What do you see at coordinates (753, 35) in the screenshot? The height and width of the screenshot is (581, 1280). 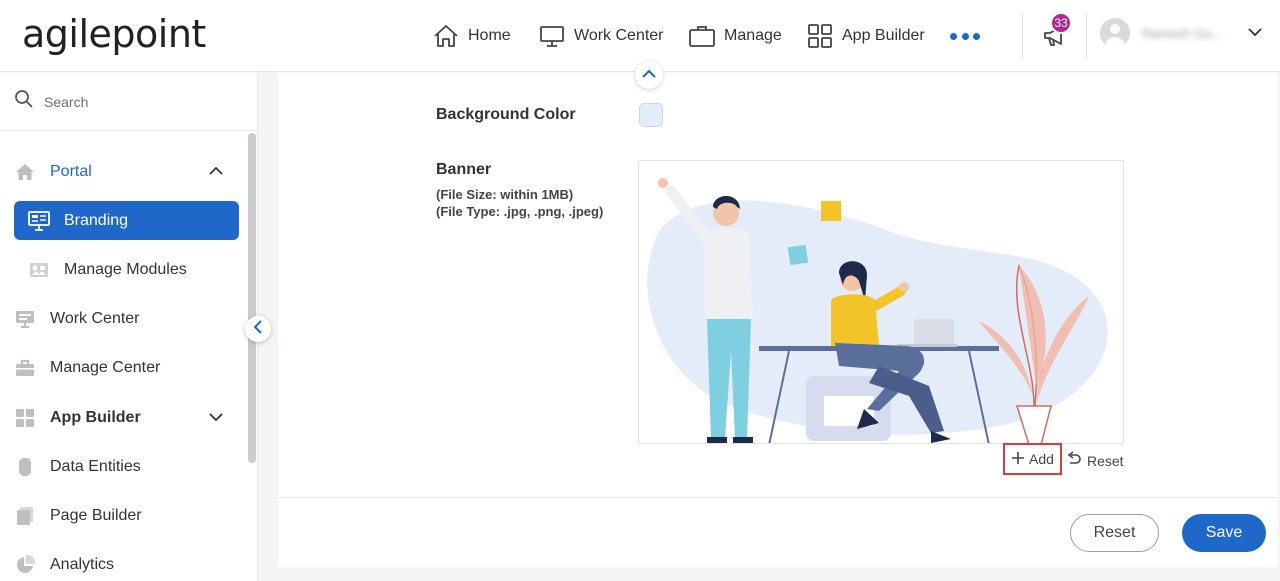 I see `nav-manage-label: Manage` at bounding box center [753, 35].